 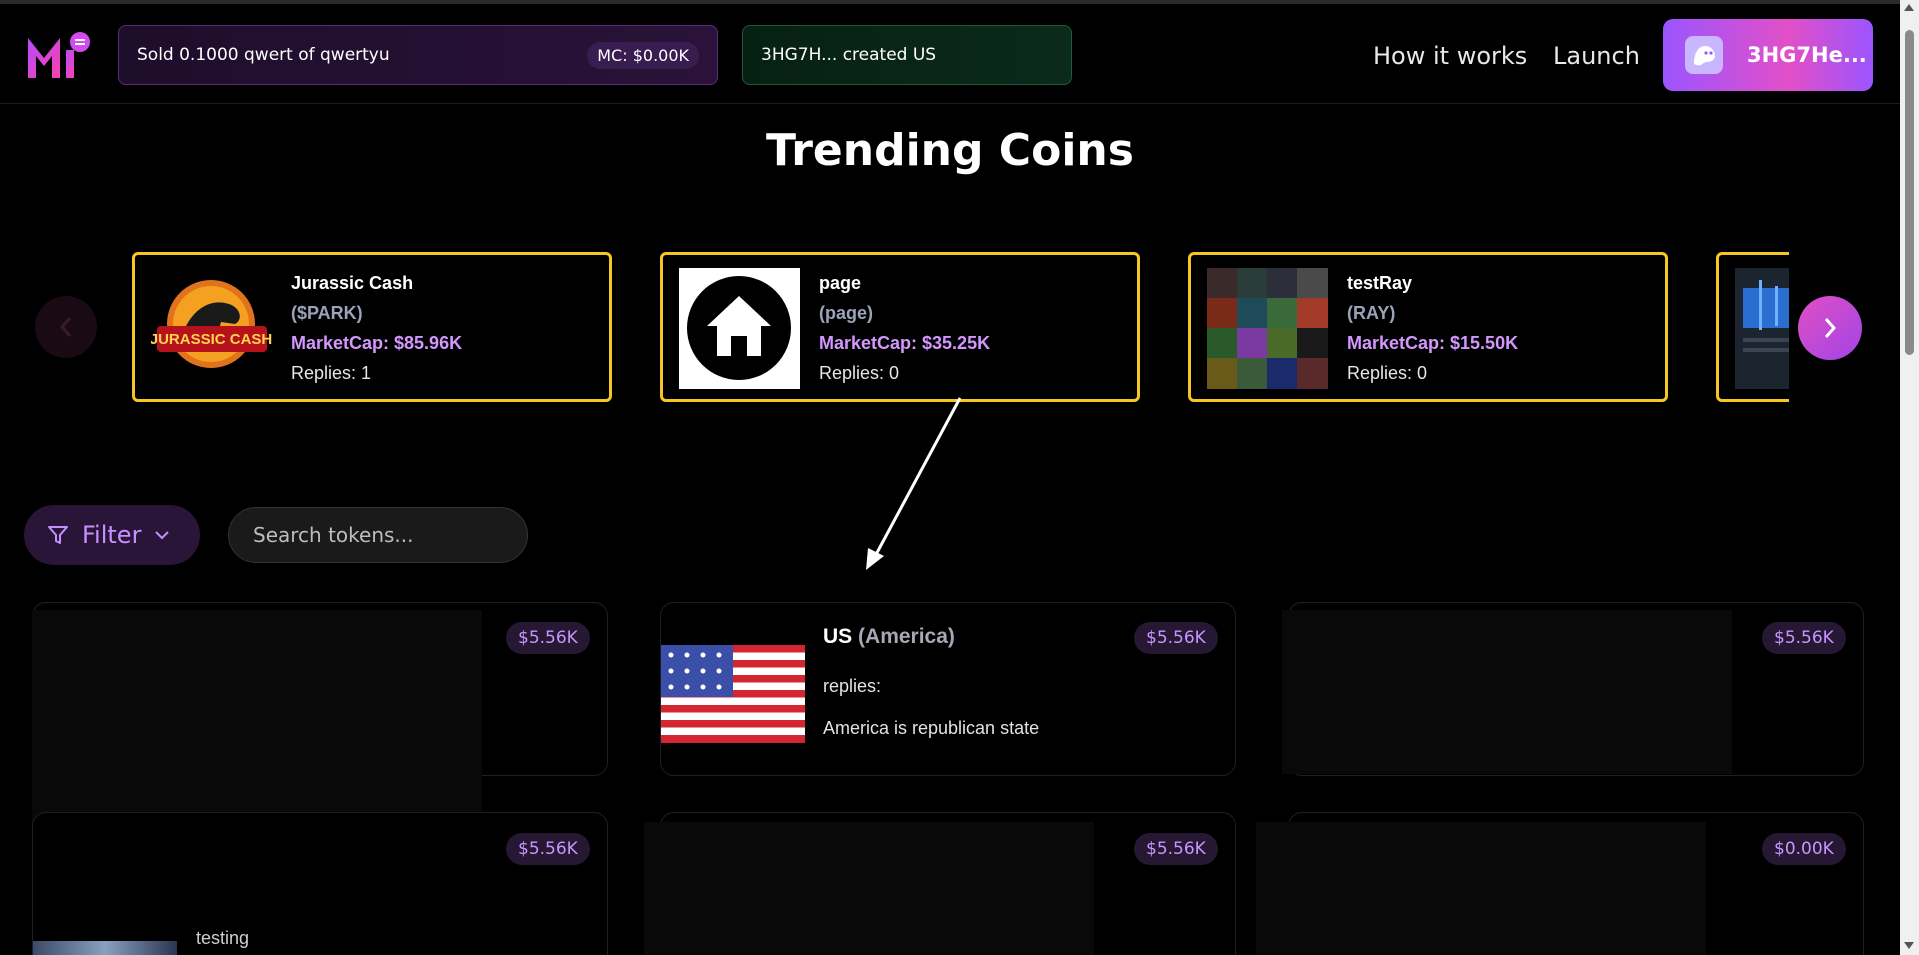 What do you see at coordinates (931, 728) in the screenshot?
I see `coin-card-description: America is republican state` at bounding box center [931, 728].